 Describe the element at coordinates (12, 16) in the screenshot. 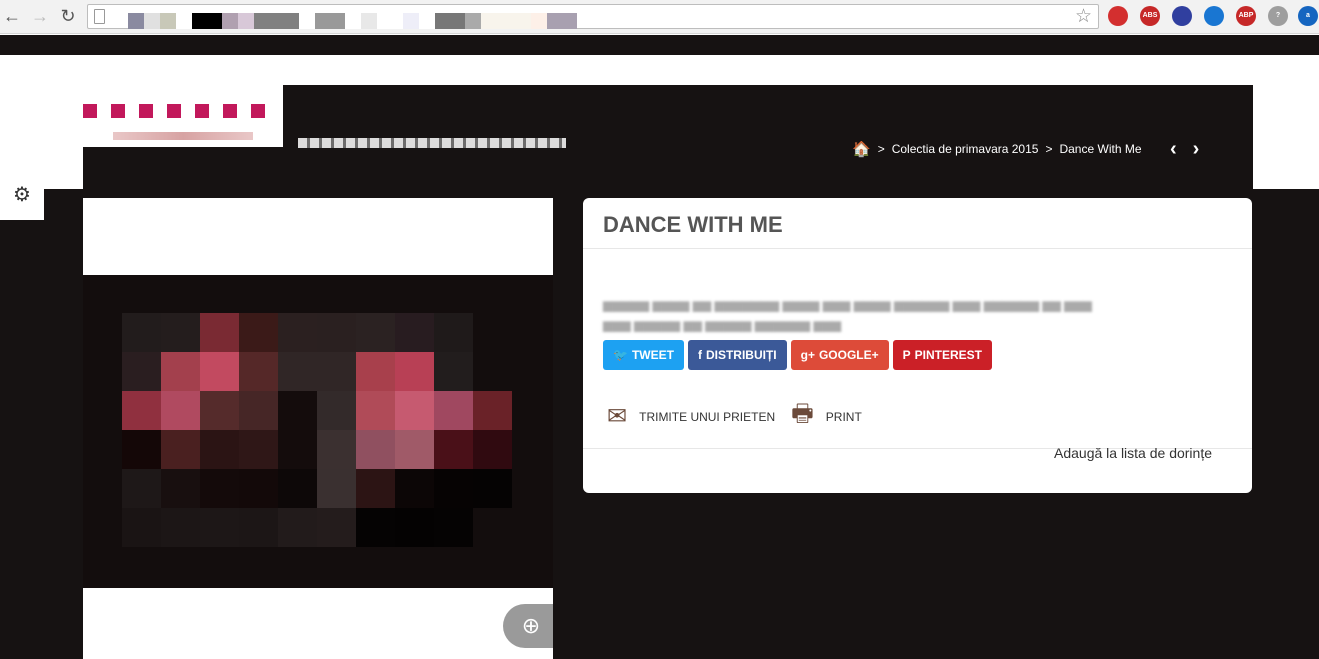

I see `back-icon: ←` at that location.